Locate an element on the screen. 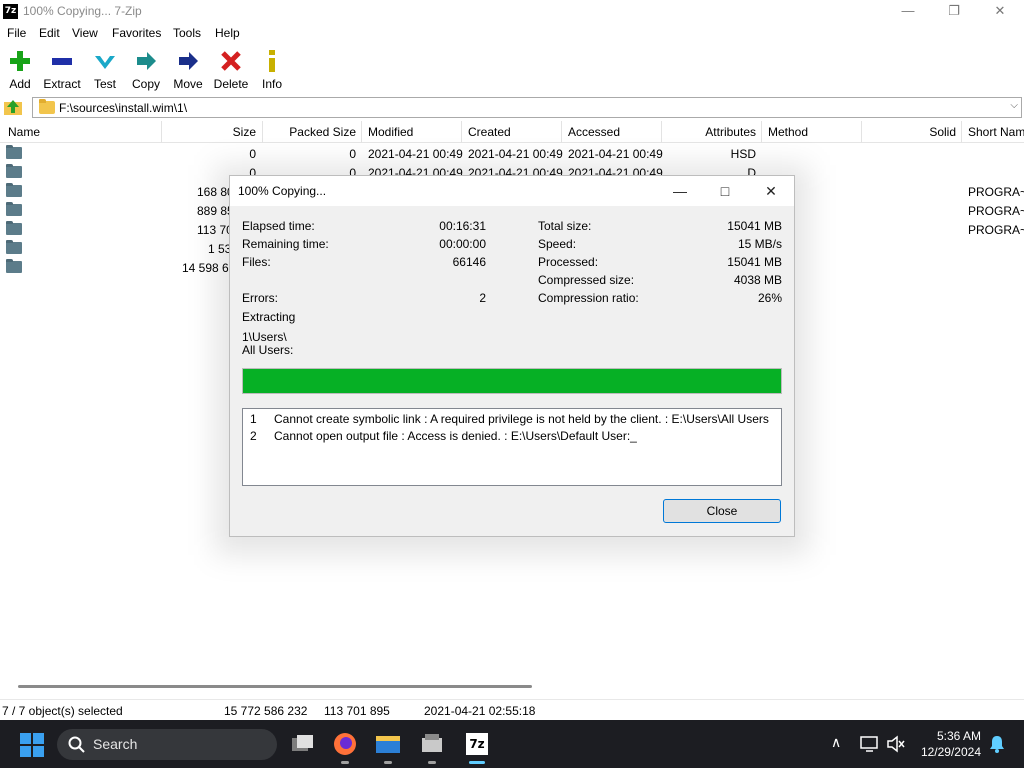  menu-tools: Tools is located at coordinates (187, 33).